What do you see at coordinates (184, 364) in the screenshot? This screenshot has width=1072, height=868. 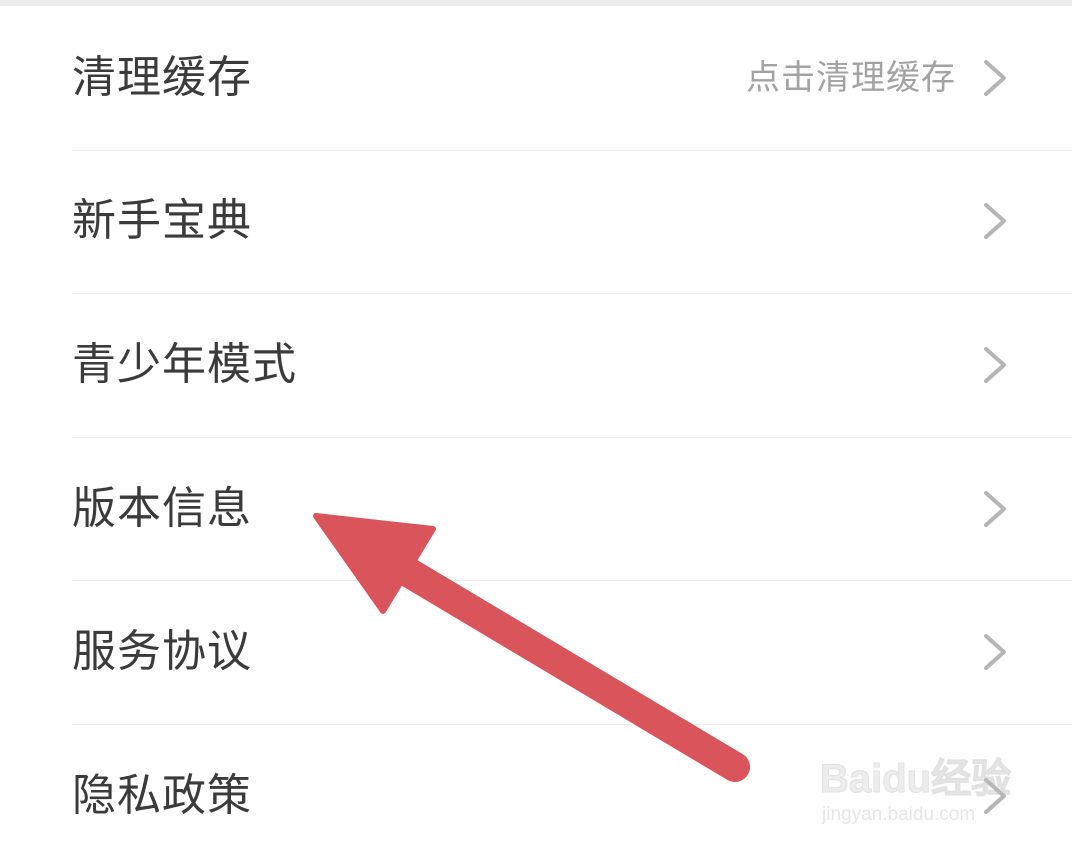 I see `settings-item-label: 青少年模式` at bounding box center [184, 364].